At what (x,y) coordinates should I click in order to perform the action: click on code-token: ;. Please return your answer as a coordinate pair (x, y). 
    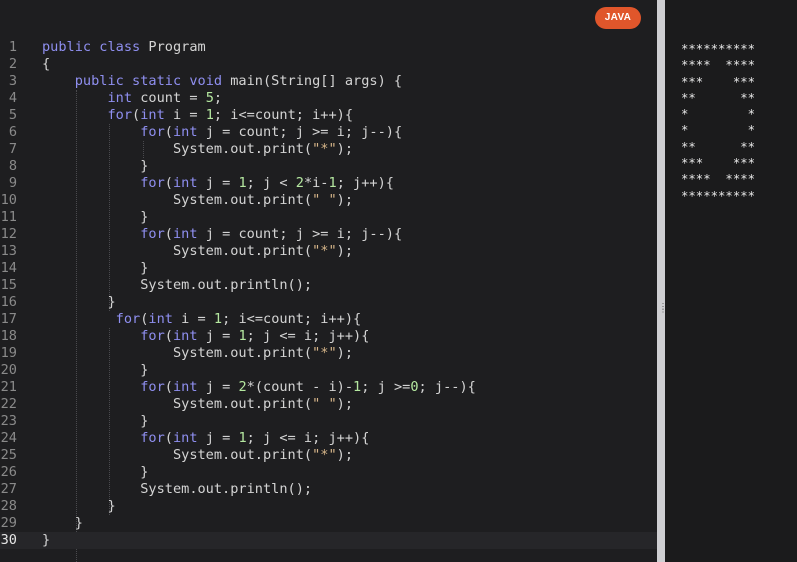
    Looking at the image, I should click on (218, 98).